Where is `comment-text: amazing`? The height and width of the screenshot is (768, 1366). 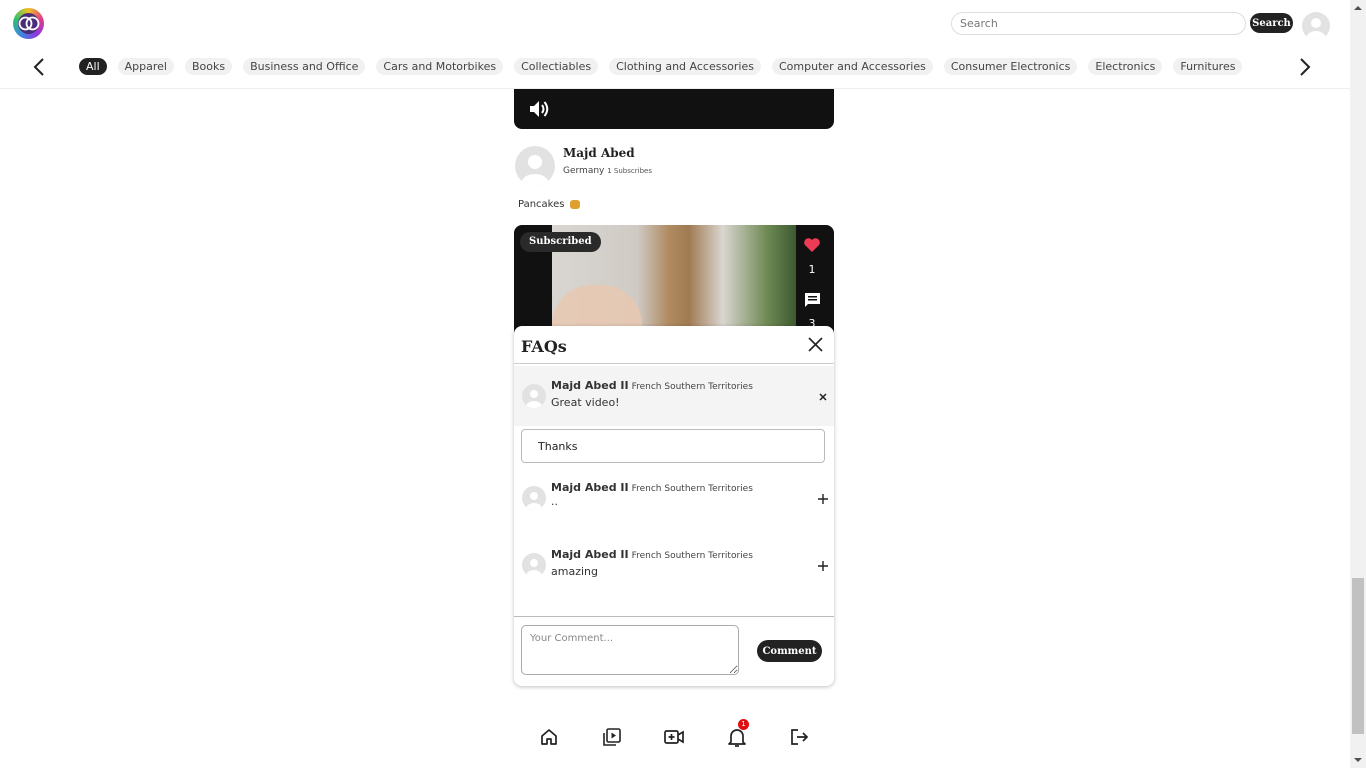
comment-text: amazing is located at coordinates (574, 571).